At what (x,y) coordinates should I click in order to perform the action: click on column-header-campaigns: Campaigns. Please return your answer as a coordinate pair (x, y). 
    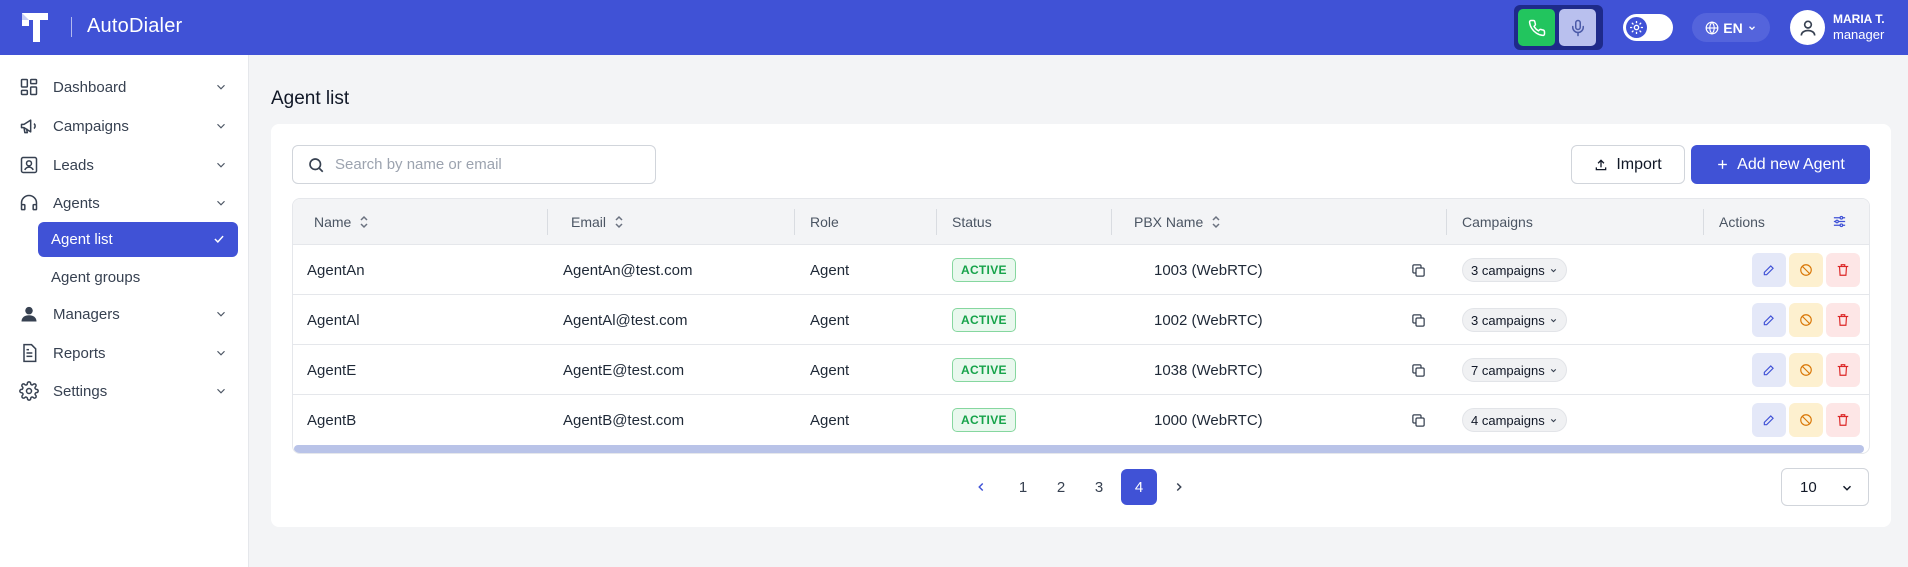
    Looking at the image, I should click on (1497, 221).